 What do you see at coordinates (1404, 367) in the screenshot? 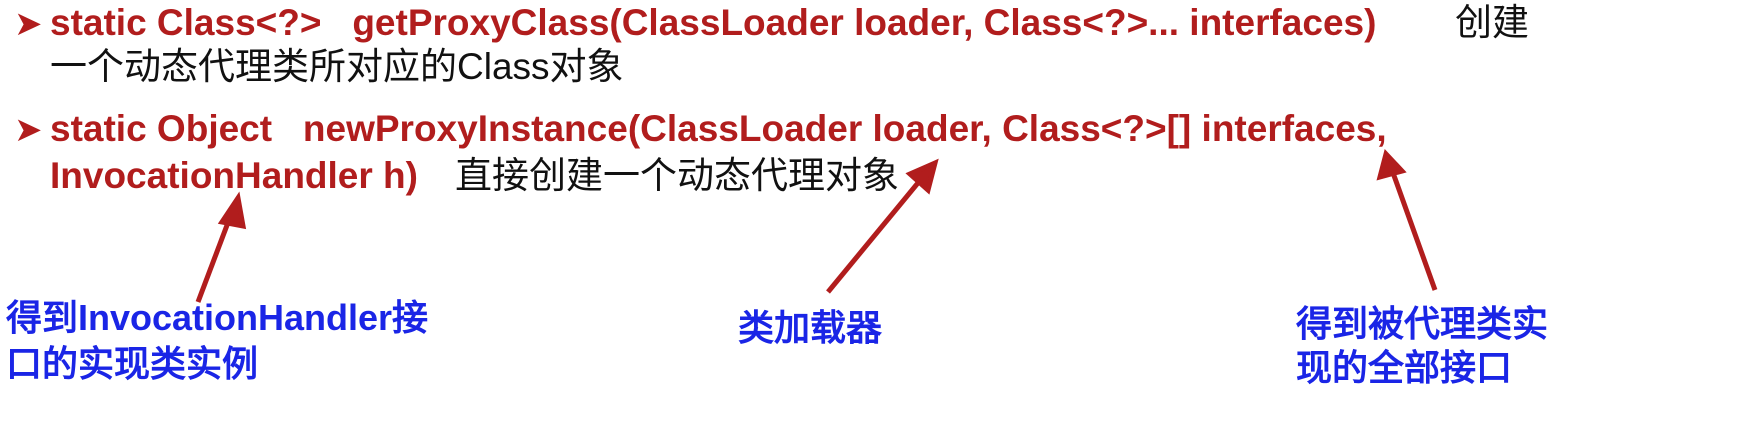
I see `interfaces-annotation-line2: 现的全部接口` at bounding box center [1404, 367].